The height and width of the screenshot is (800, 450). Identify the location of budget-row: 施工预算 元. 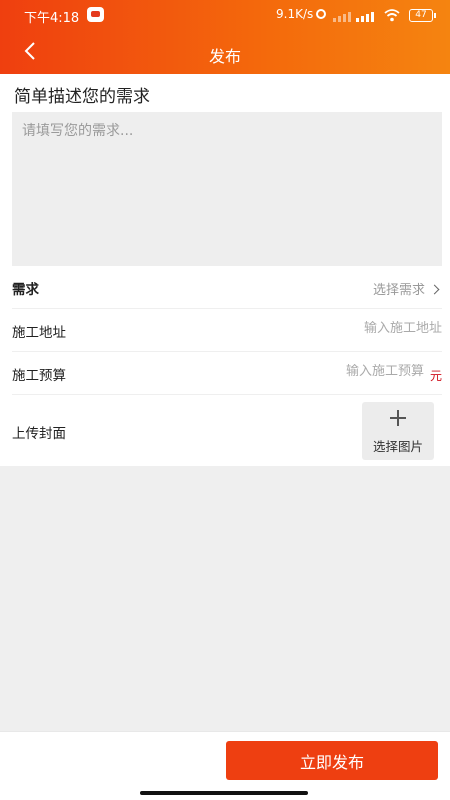
(227, 373).